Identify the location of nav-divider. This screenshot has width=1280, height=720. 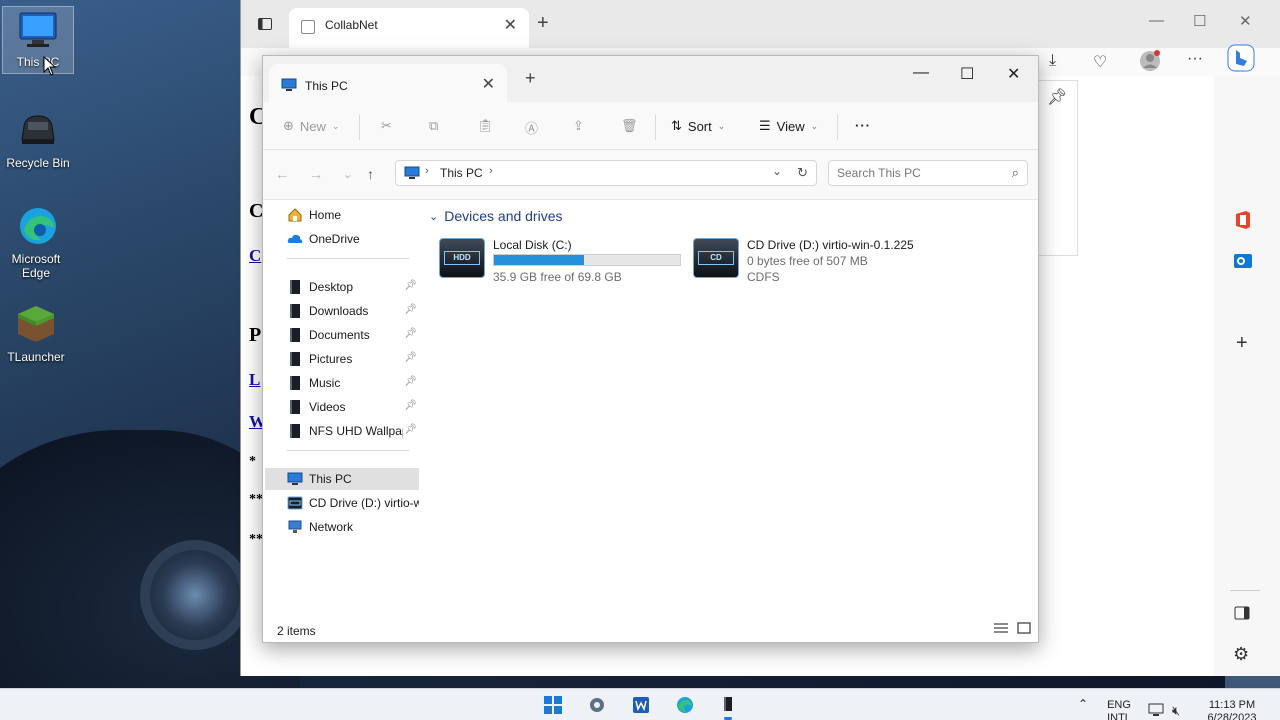
(348, 258).